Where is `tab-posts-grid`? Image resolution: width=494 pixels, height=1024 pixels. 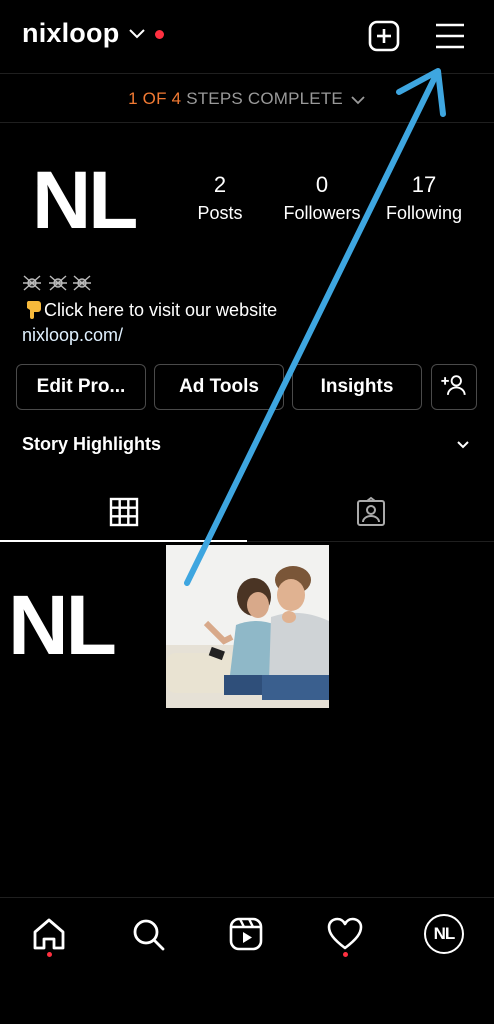 tab-posts-grid is located at coordinates (123, 515).